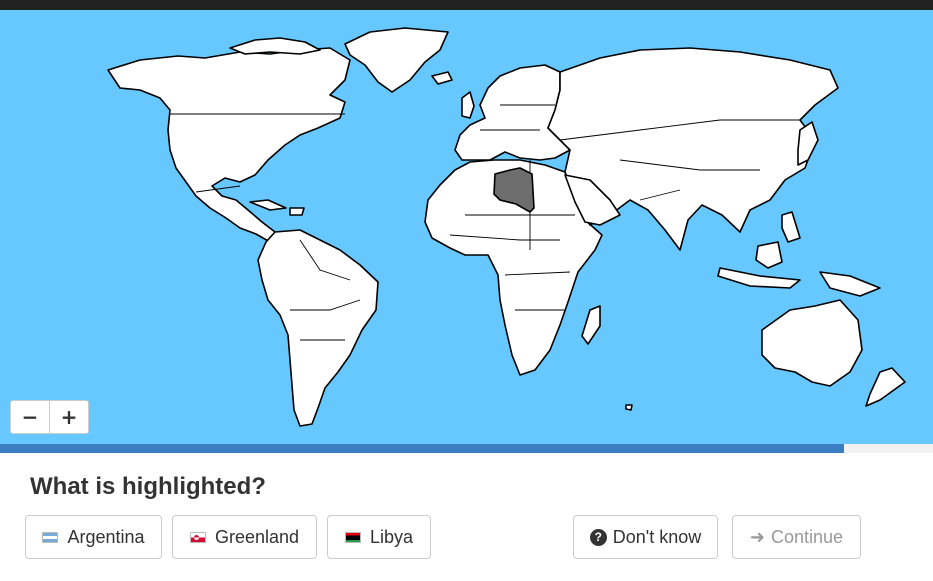 The width and height of the screenshot is (933, 581). Describe the element at coordinates (629, 407) in the screenshot. I see `tasmania` at that location.